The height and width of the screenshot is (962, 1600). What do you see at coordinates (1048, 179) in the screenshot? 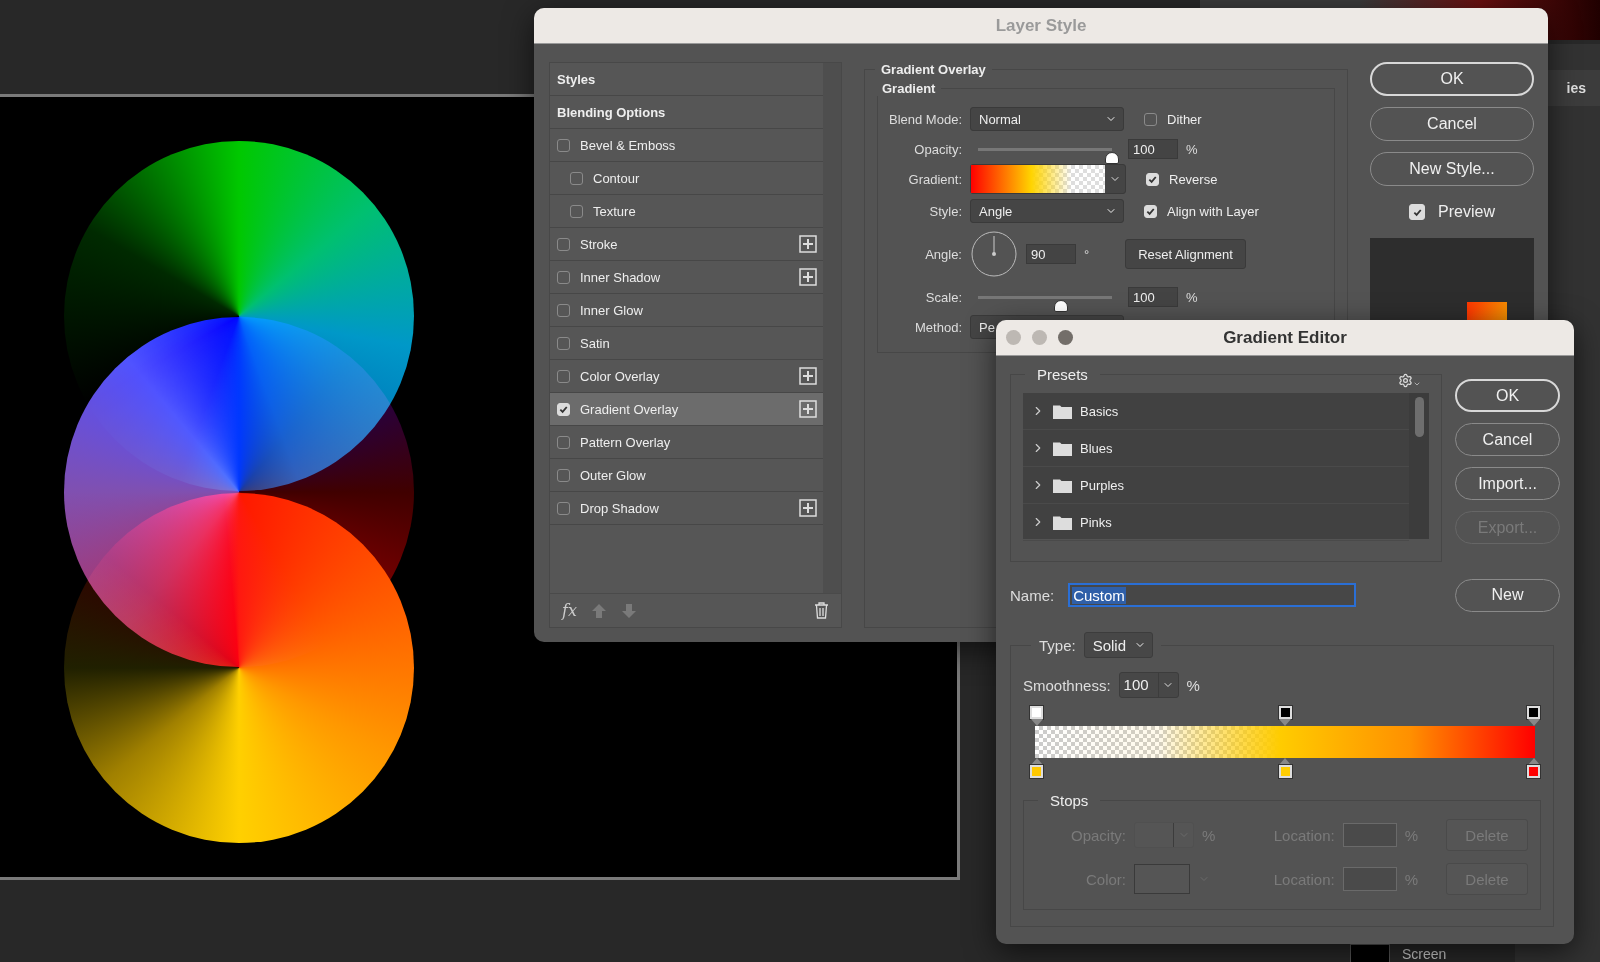
I see `gradient-picker` at bounding box center [1048, 179].